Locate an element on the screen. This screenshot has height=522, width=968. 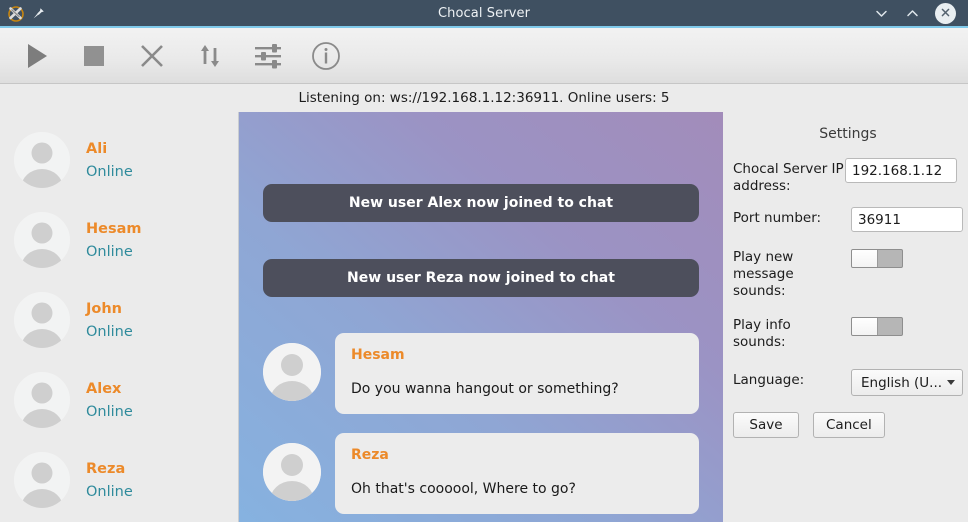
cancel-button: Cancel is located at coordinates (849, 425).